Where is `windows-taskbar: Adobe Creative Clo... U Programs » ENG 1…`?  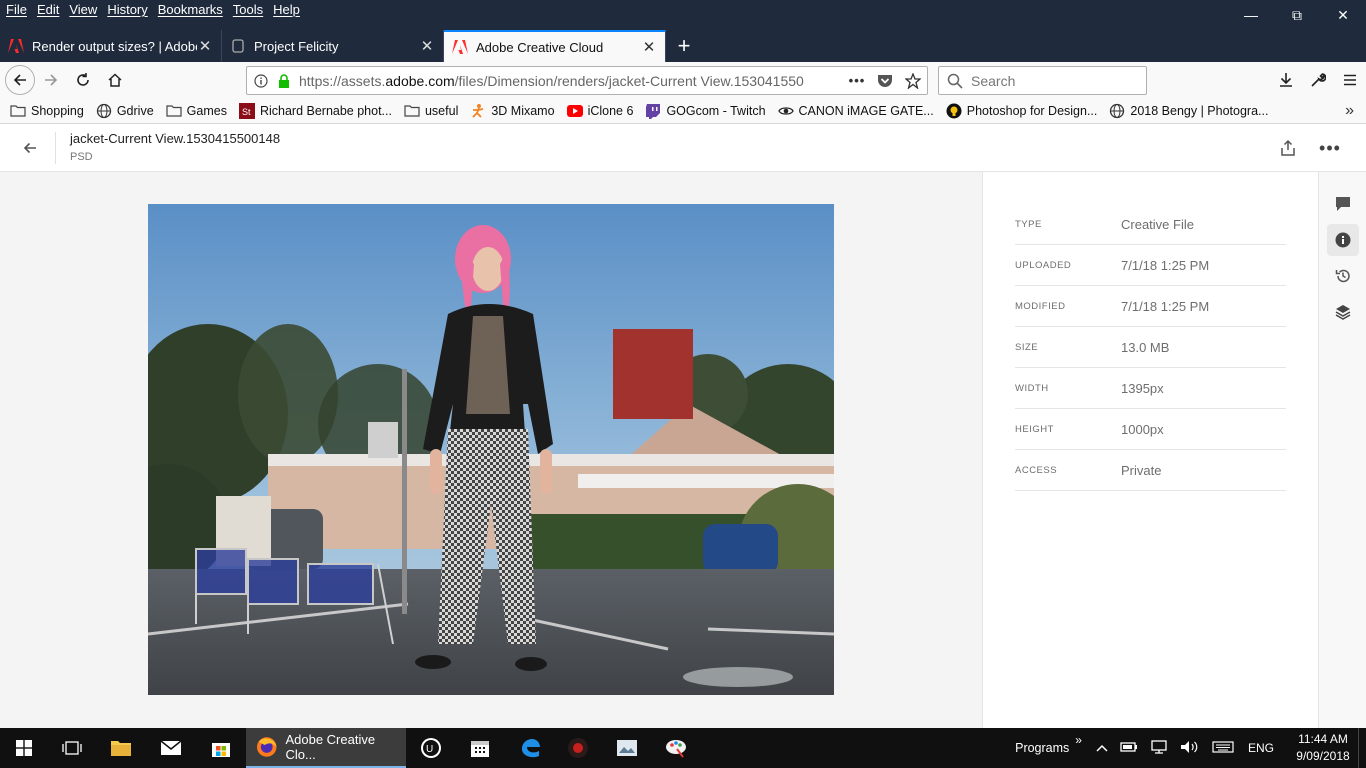
windows-taskbar: Adobe Creative Clo... U Programs » ENG 1… is located at coordinates (683, 748).